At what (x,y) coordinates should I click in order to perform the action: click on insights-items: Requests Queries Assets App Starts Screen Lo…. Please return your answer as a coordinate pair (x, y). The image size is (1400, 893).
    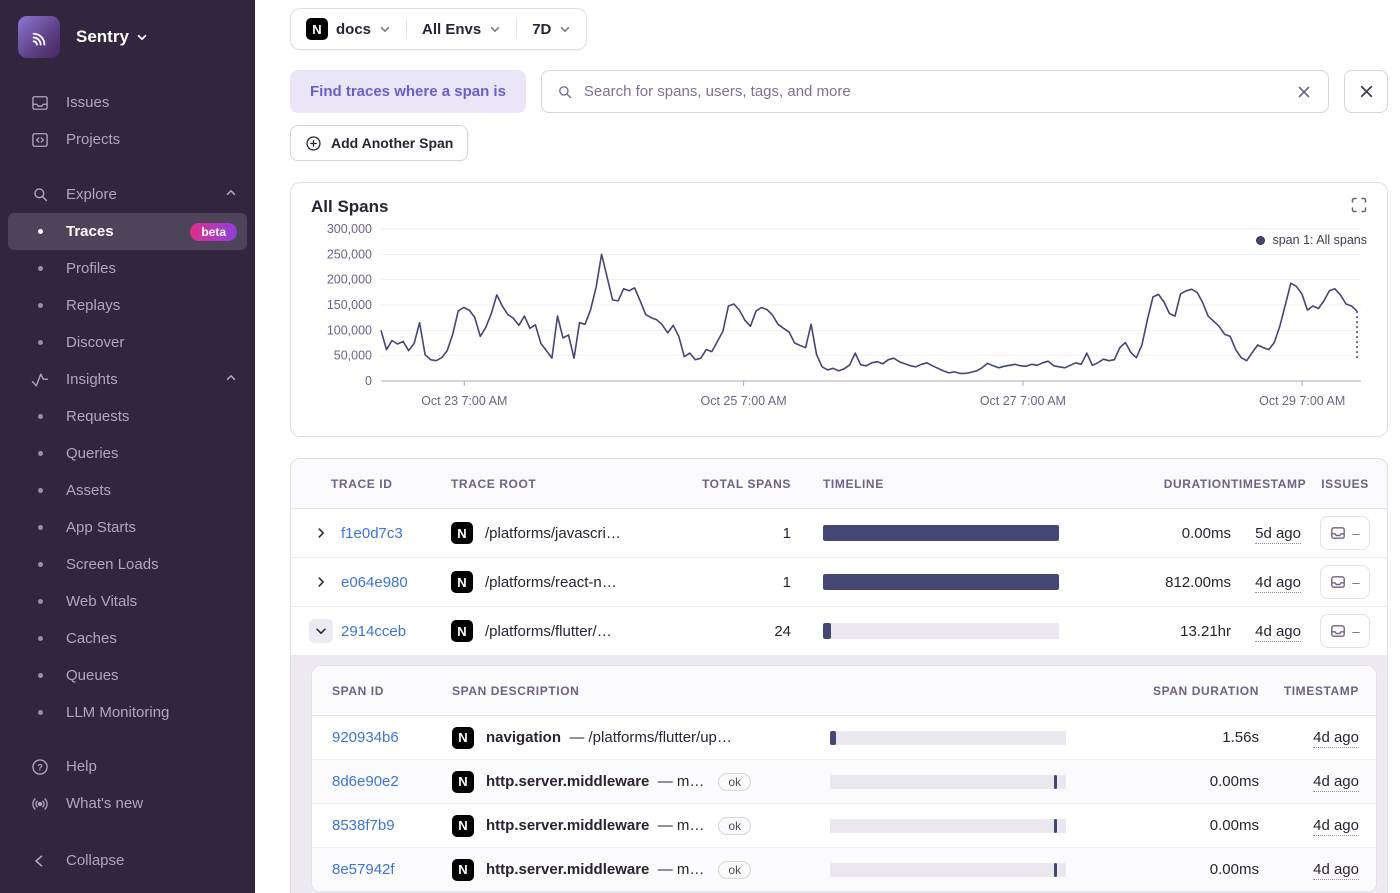
    Looking at the image, I should click on (127, 564).